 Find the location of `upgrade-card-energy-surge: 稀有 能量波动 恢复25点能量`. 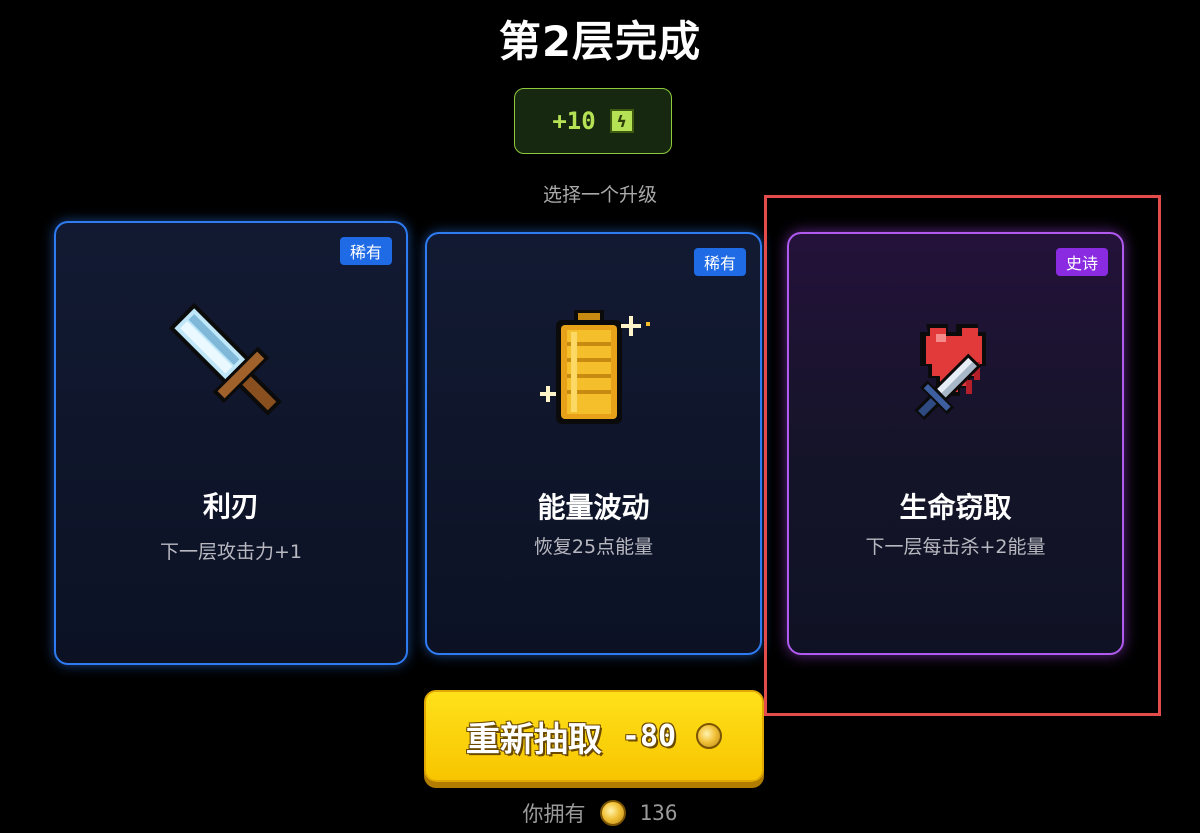

upgrade-card-energy-surge: 稀有 能量波动 恢复25点能量 is located at coordinates (593, 443).